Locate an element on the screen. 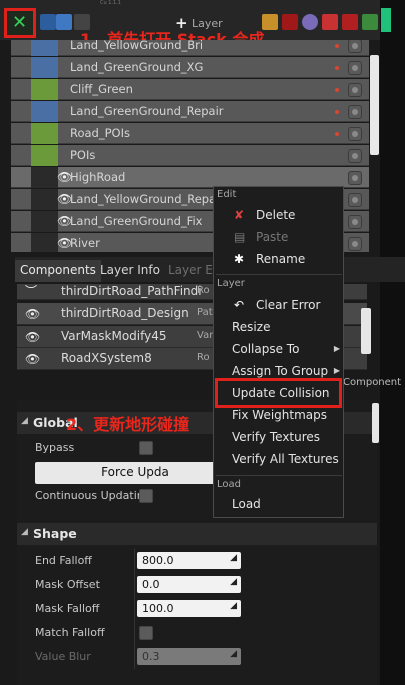  road-icon is located at coordinates (350, 22).